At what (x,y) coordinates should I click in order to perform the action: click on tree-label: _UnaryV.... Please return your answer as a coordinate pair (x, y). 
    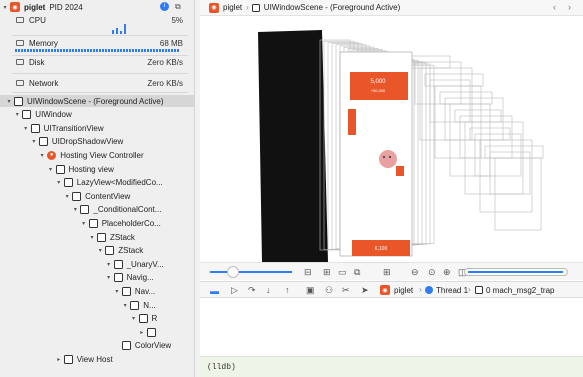
    Looking at the image, I should click on (145, 264).